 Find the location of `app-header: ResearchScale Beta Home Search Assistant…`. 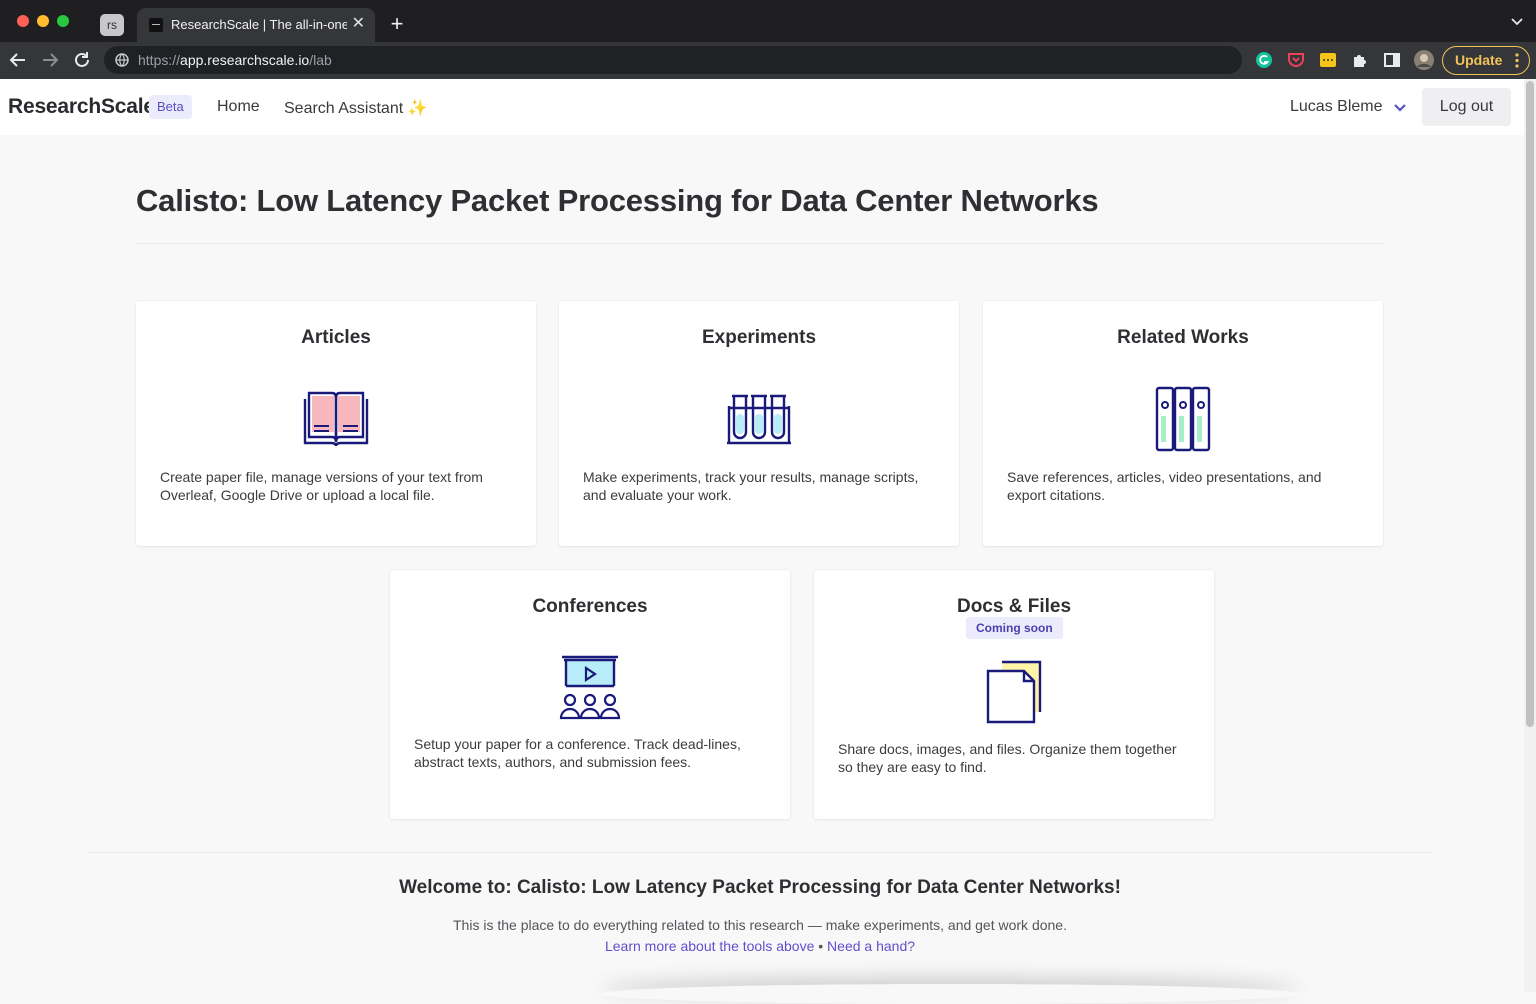

app-header: ResearchScale Beta Home Search Assistant… is located at coordinates (762, 107).